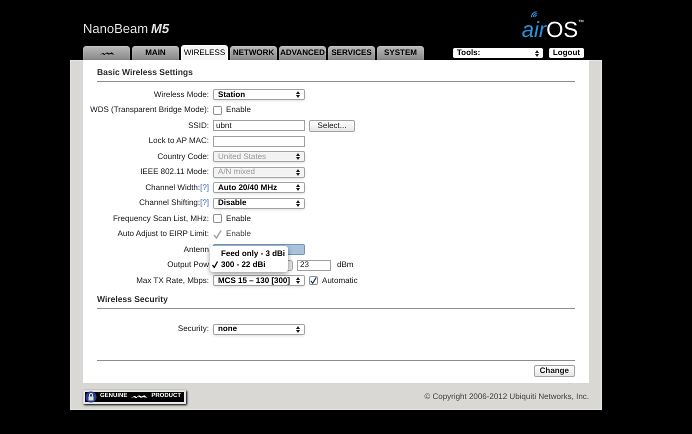 The image size is (692, 434). Describe the element at coordinates (163, 234) in the screenshot. I see `field-label: Auto Adjust to EIRP Limit:` at that location.